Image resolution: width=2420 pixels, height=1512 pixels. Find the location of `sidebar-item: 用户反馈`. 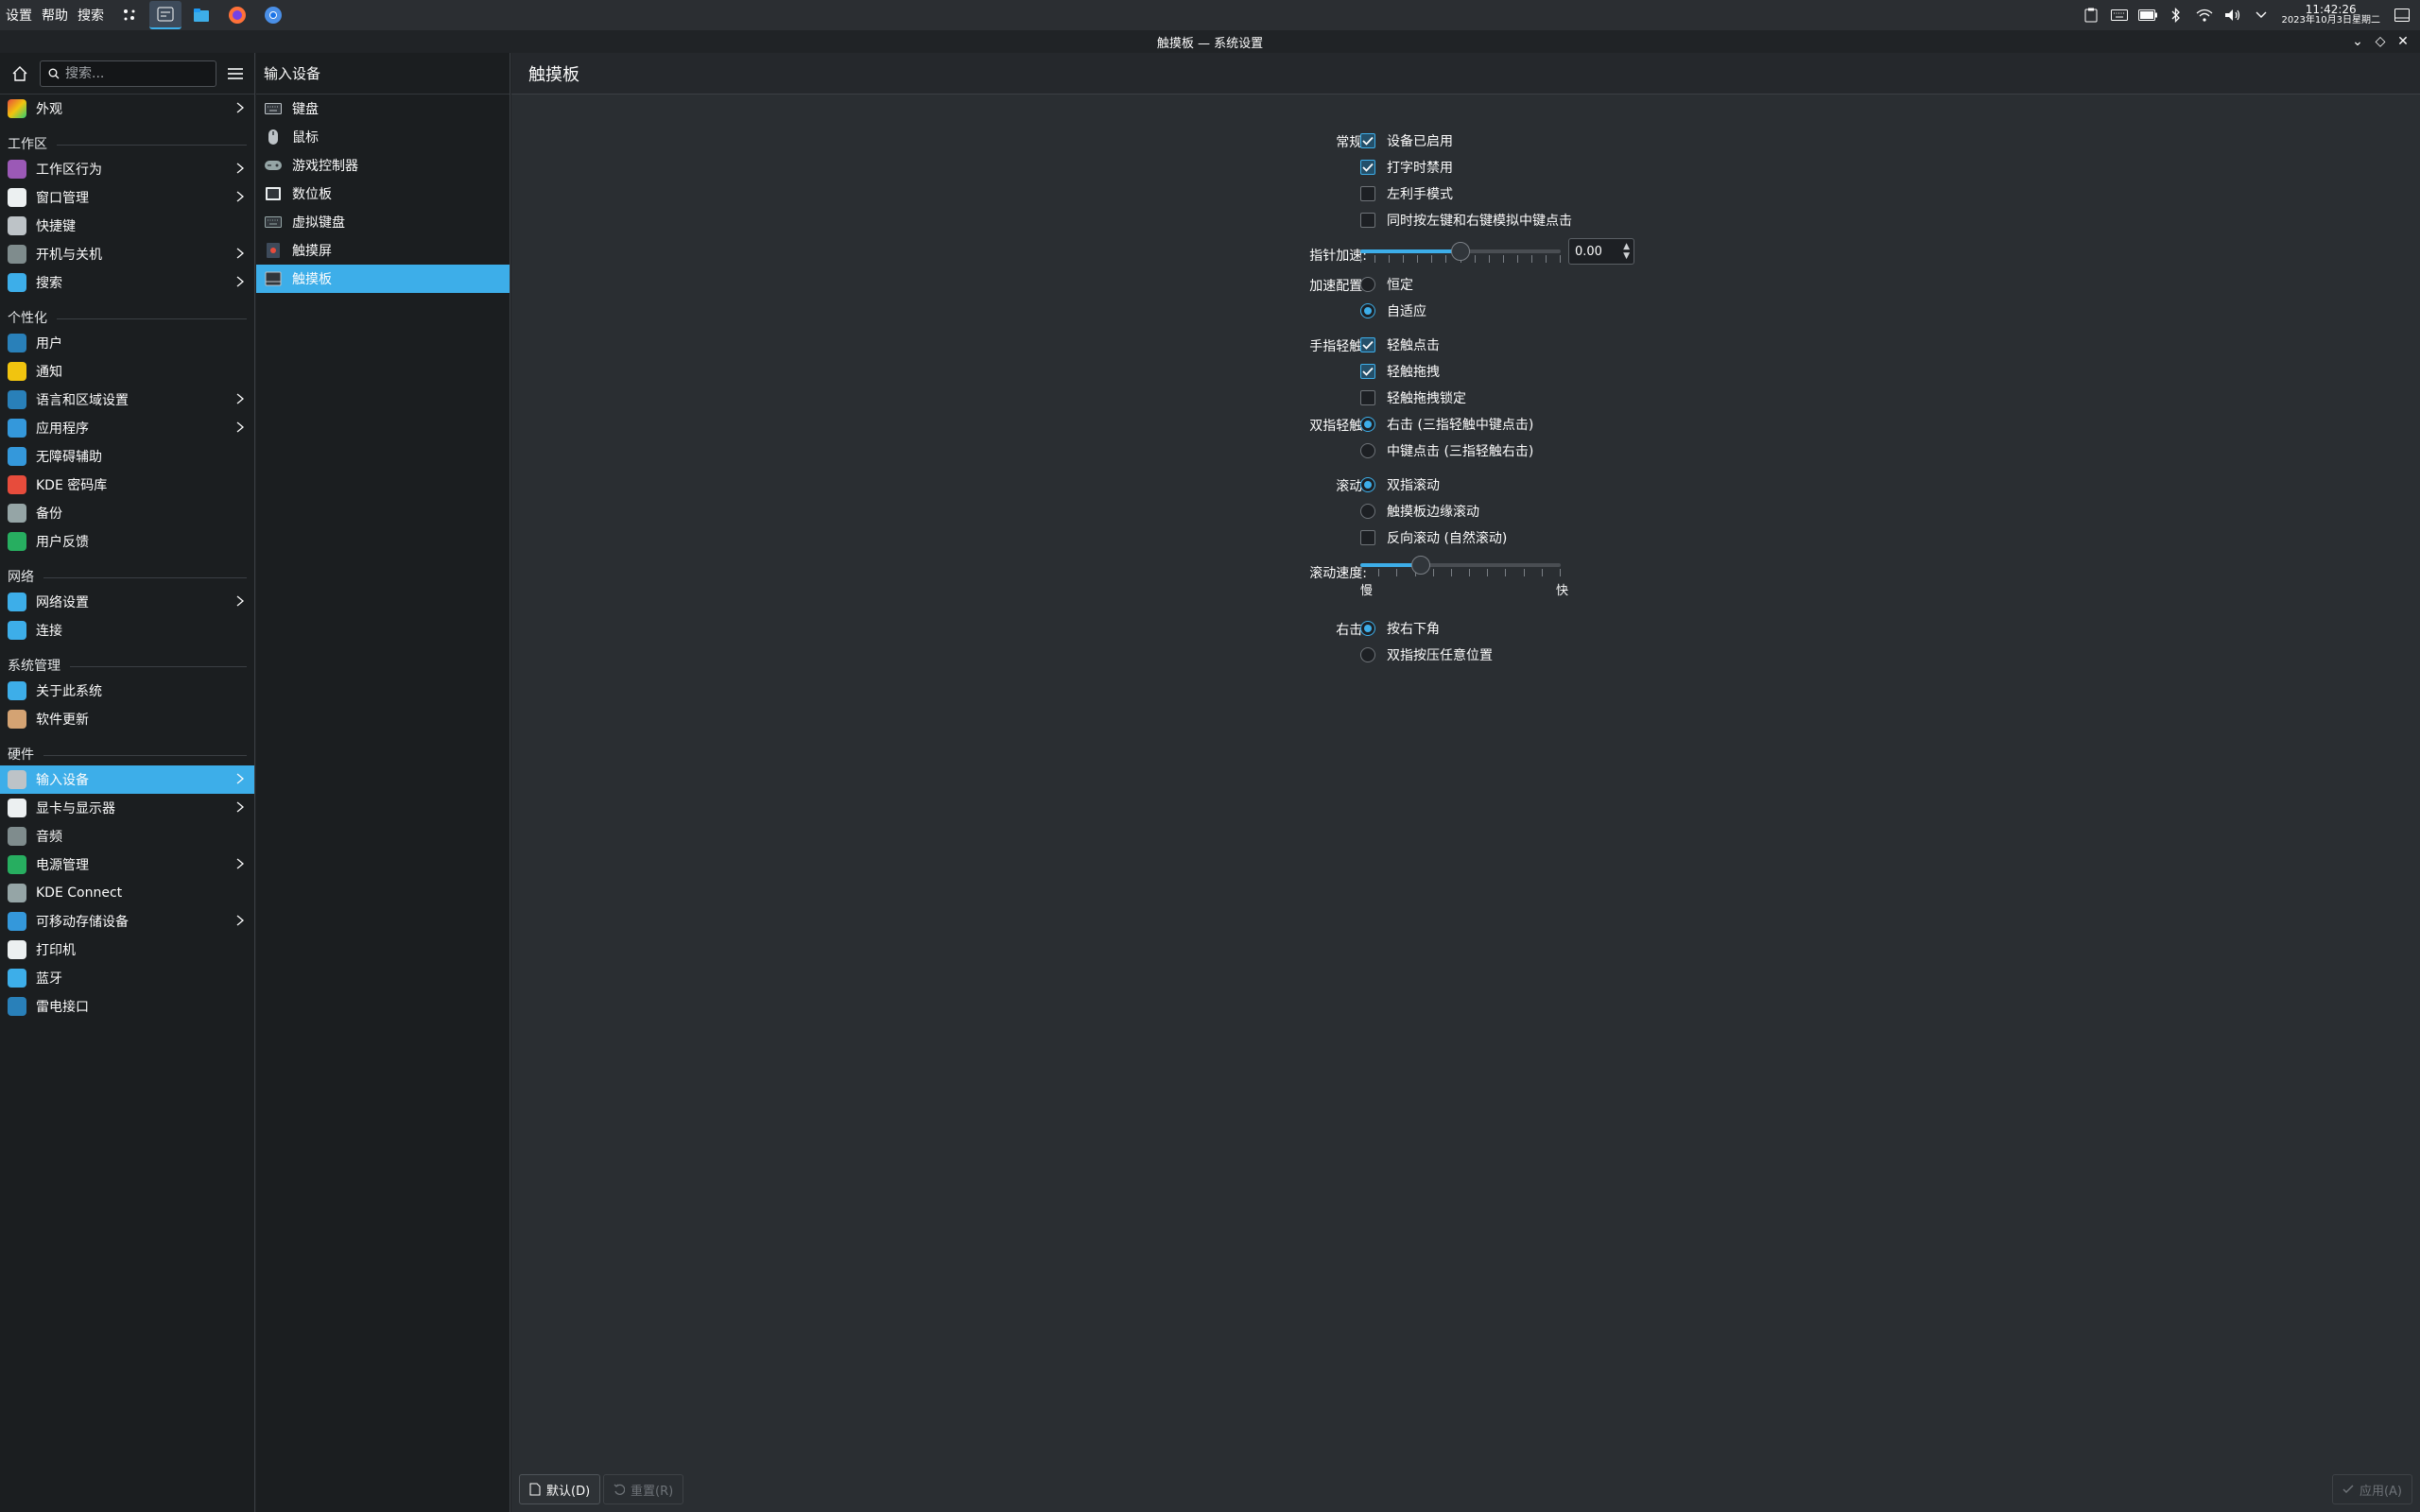

sidebar-item: 用户反馈 is located at coordinates (127, 541).